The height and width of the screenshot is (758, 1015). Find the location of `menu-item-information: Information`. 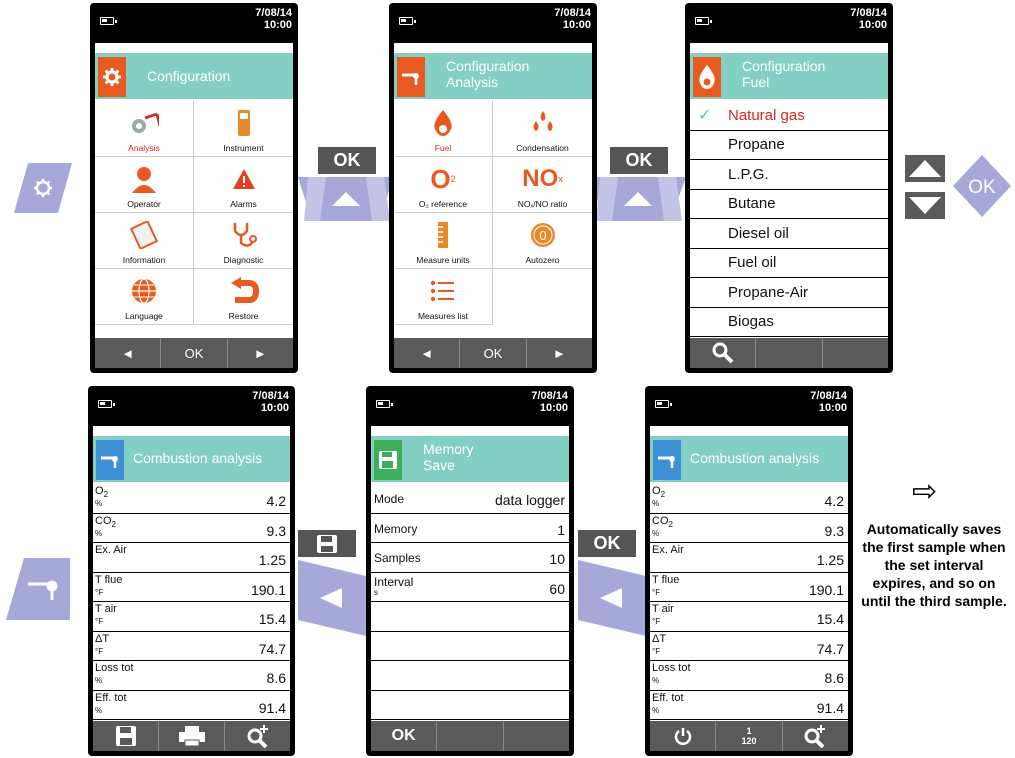

menu-item-information: Information is located at coordinates (144, 241).